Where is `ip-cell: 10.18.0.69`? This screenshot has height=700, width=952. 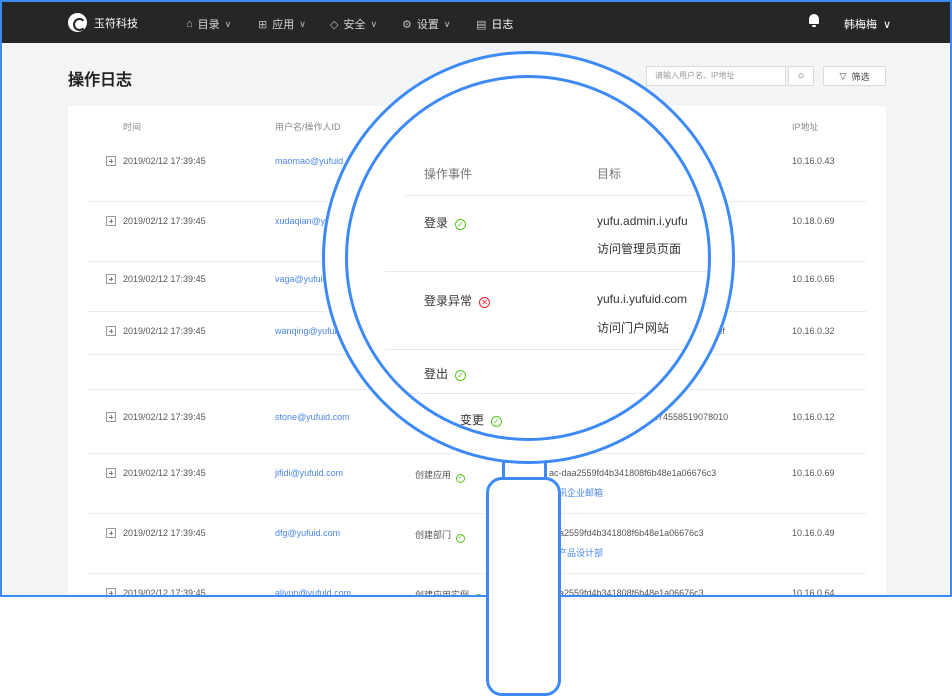 ip-cell: 10.18.0.69 is located at coordinates (813, 221).